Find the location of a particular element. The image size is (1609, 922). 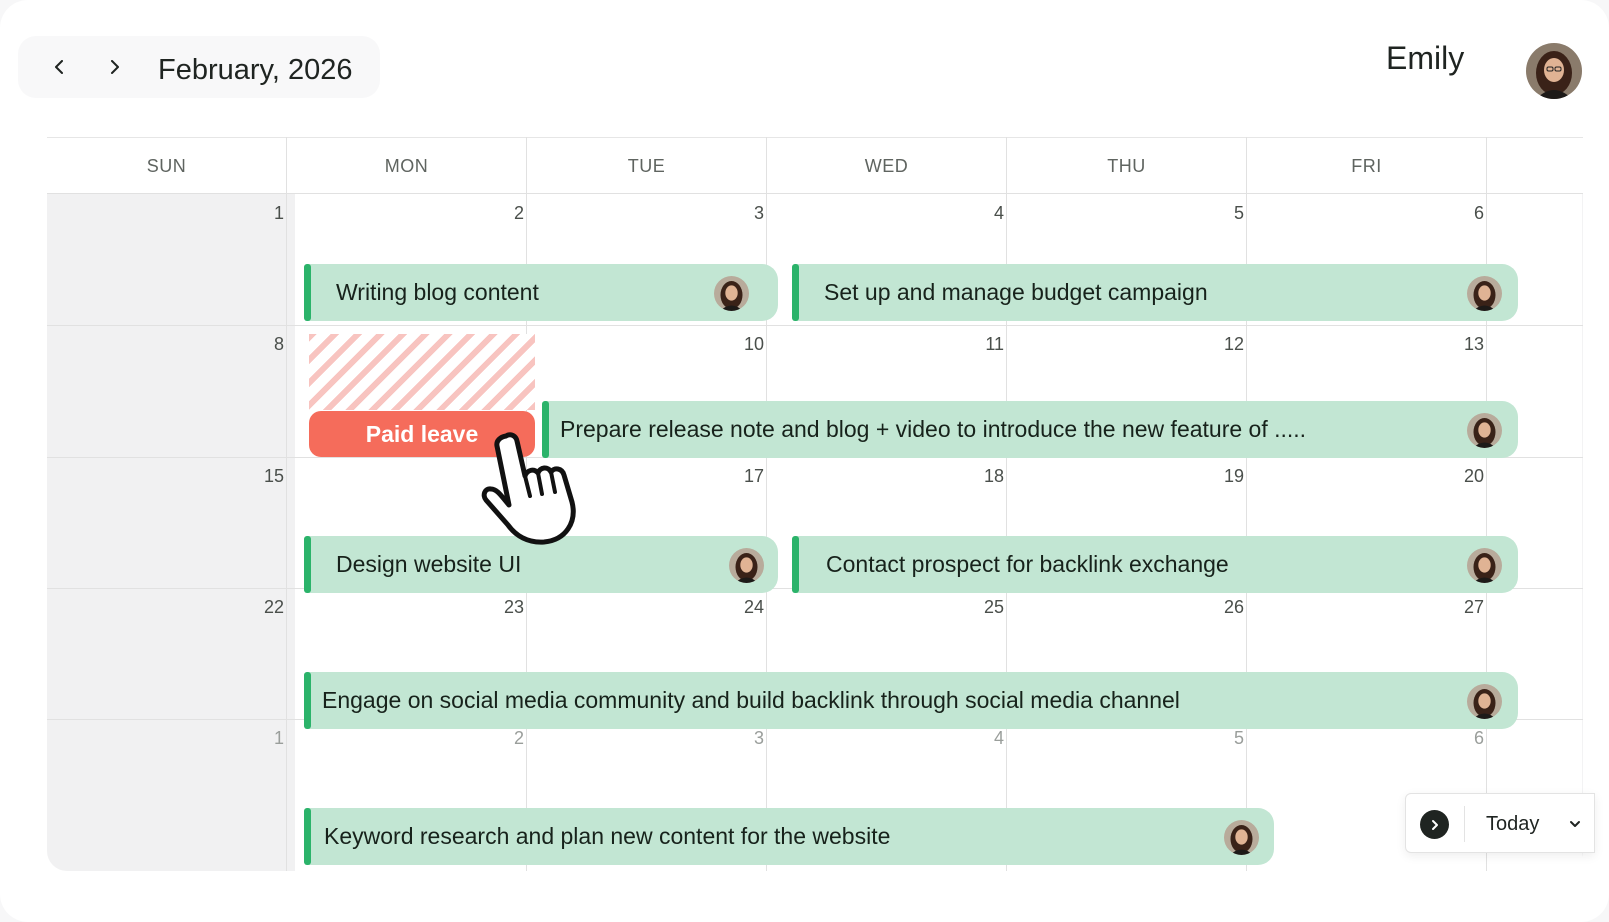

day-number: 15 is located at coordinates (264, 476).